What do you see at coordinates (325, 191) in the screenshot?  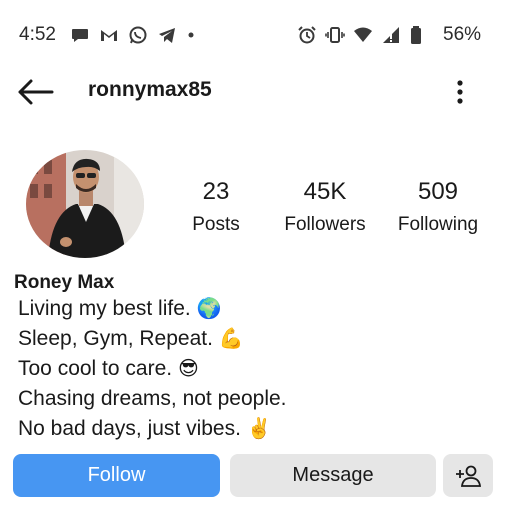 I see `followers-count: 45K` at bounding box center [325, 191].